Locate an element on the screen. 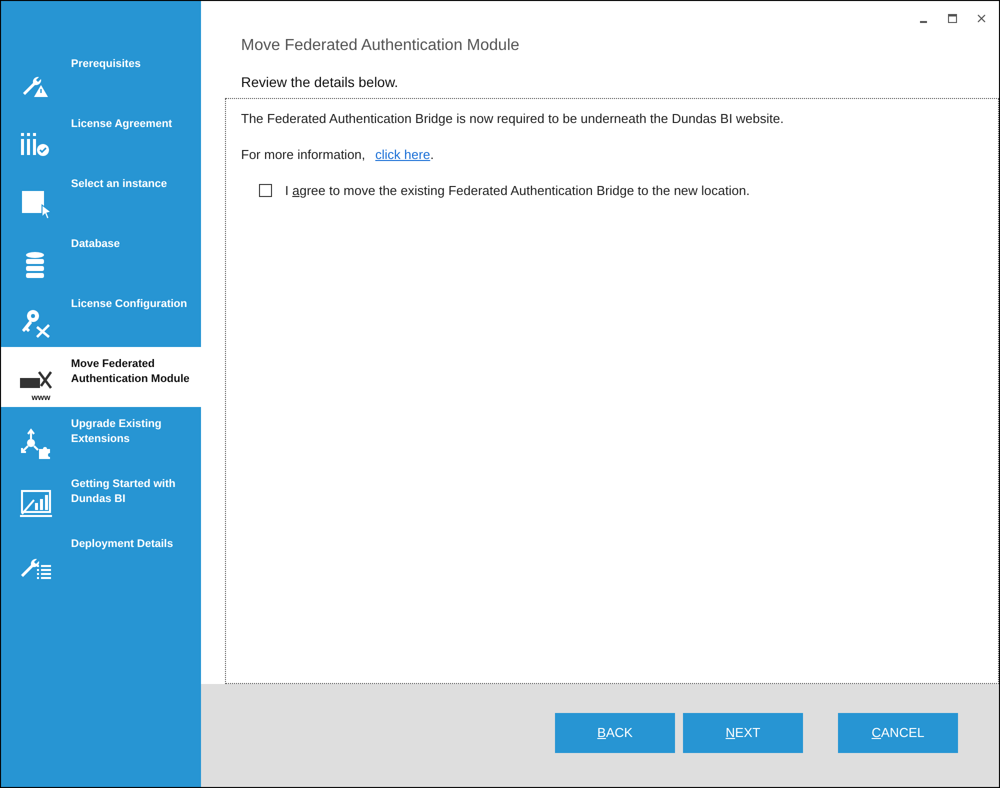 The height and width of the screenshot is (788, 1000). click-here-link: click here is located at coordinates (402, 155).